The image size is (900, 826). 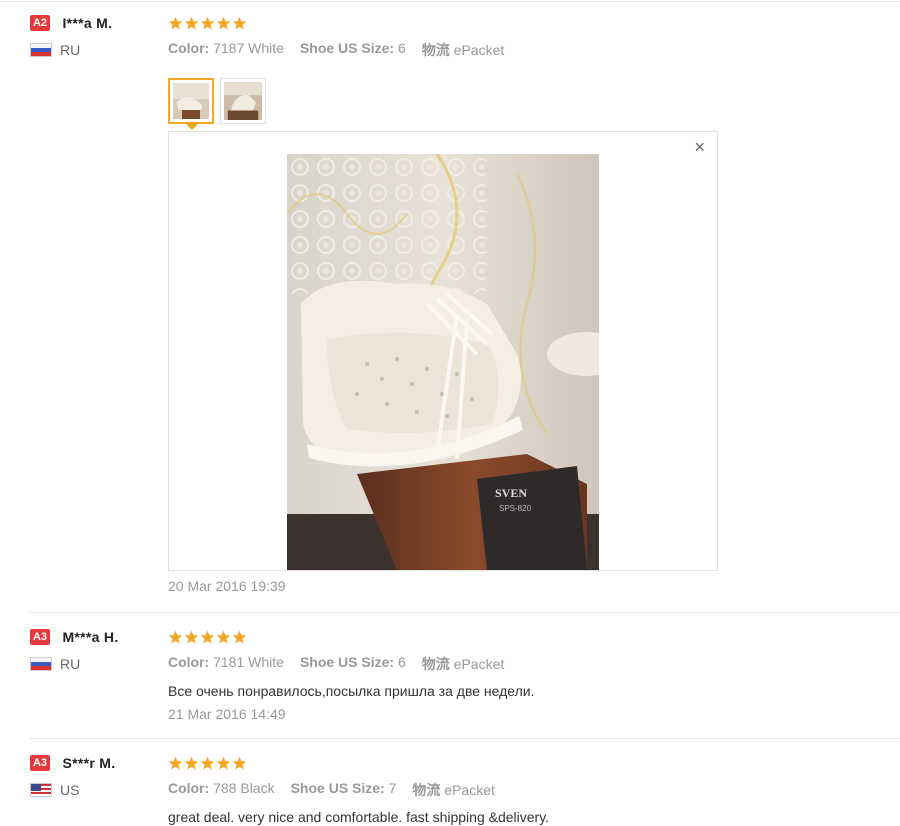 I want to click on top-divider, so click(x=450, y=1).